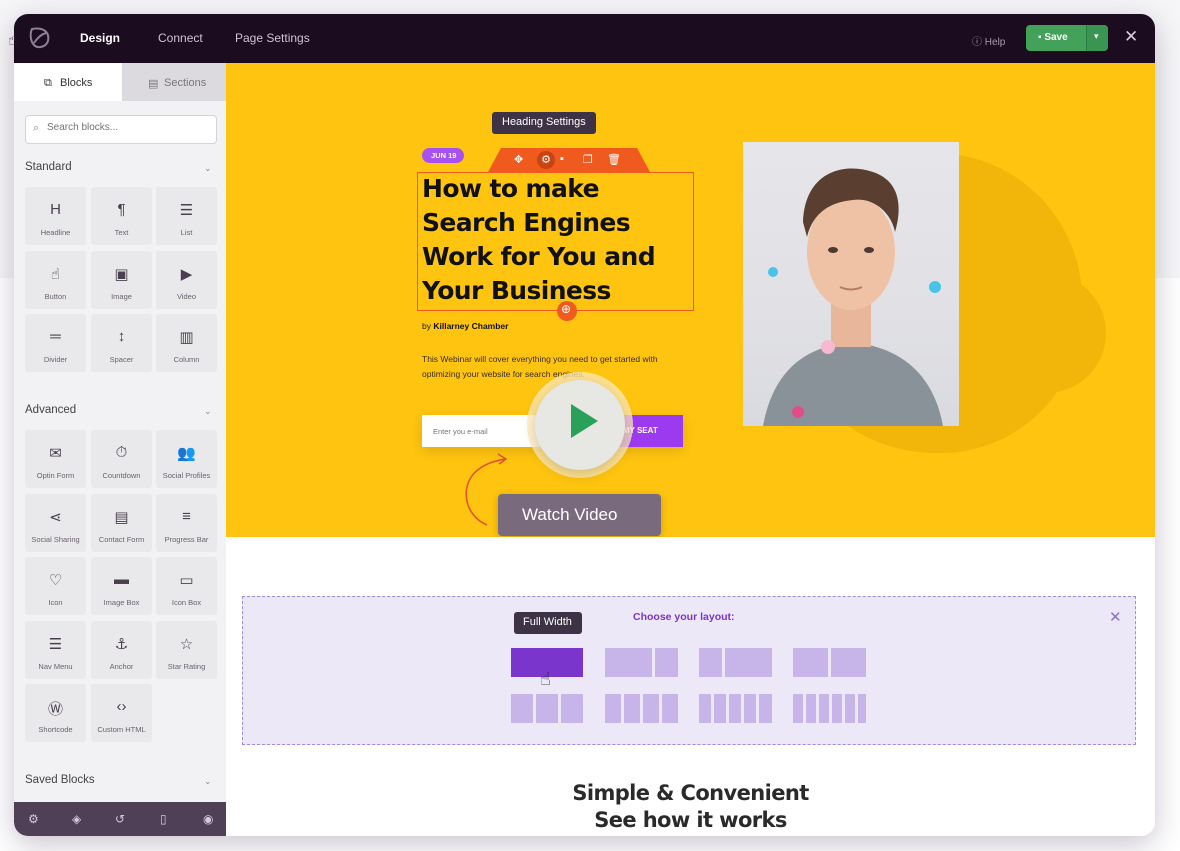 The width and height of the screenshot is (1180, 851). I want to click on block-icon: ♡ Icon, so click(55, 586).